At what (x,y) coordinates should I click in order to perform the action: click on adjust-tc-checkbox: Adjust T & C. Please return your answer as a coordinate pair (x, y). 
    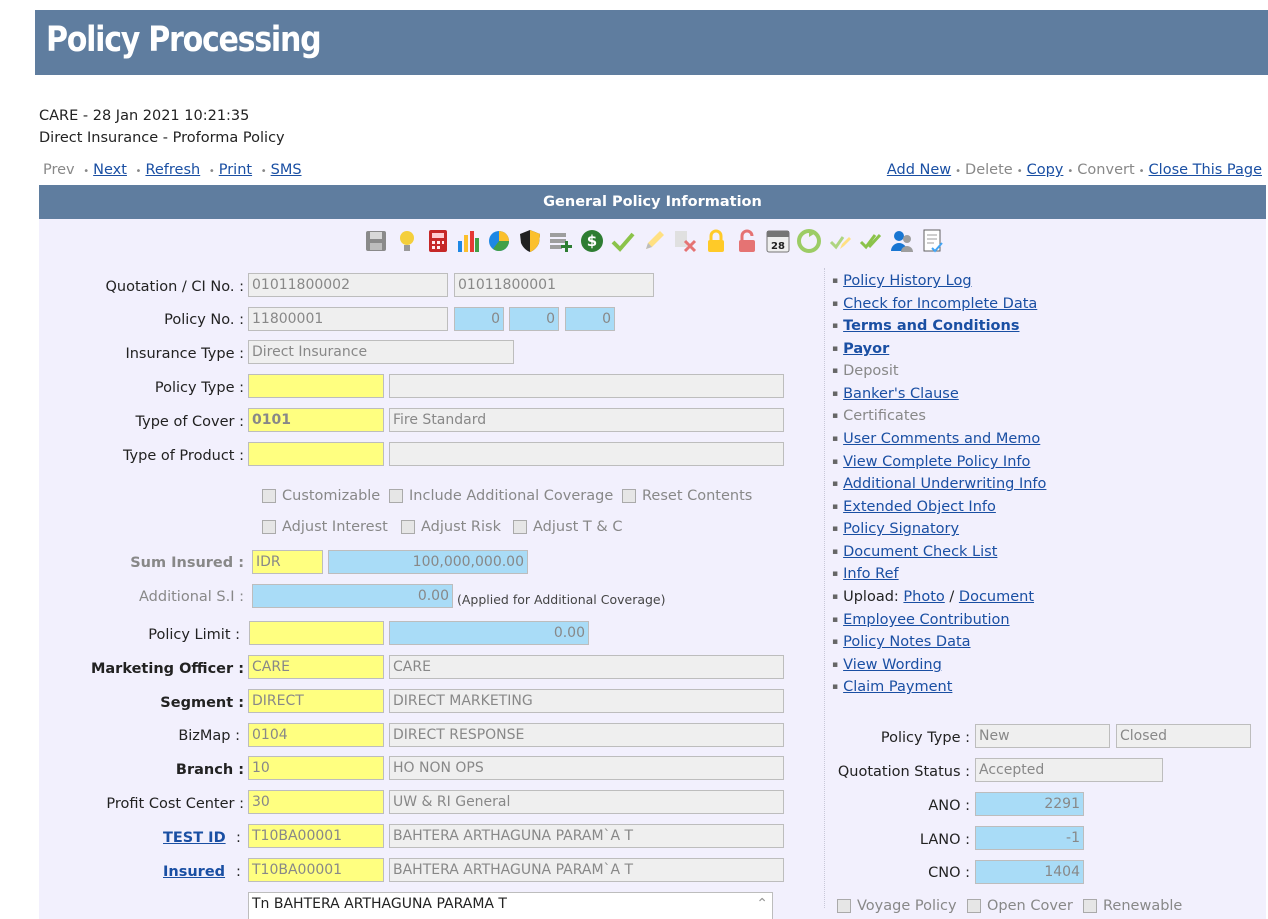
    Looking at the image, I should click on (567, 527).